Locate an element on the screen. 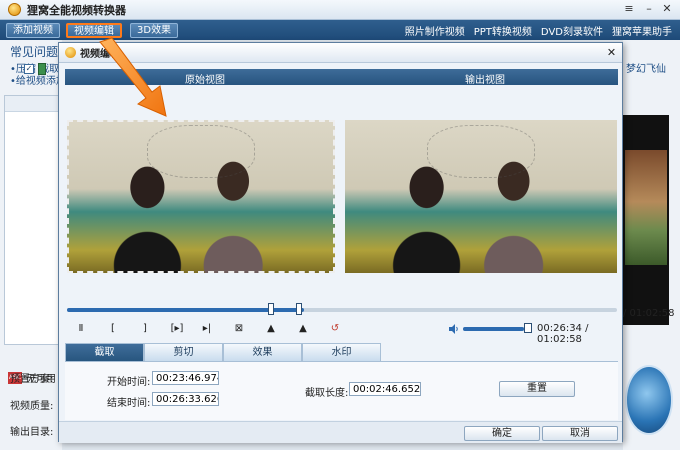 The width and height of the screenshot is (680, 450). reset-button: 重置 is located at coordinates (537, 389).